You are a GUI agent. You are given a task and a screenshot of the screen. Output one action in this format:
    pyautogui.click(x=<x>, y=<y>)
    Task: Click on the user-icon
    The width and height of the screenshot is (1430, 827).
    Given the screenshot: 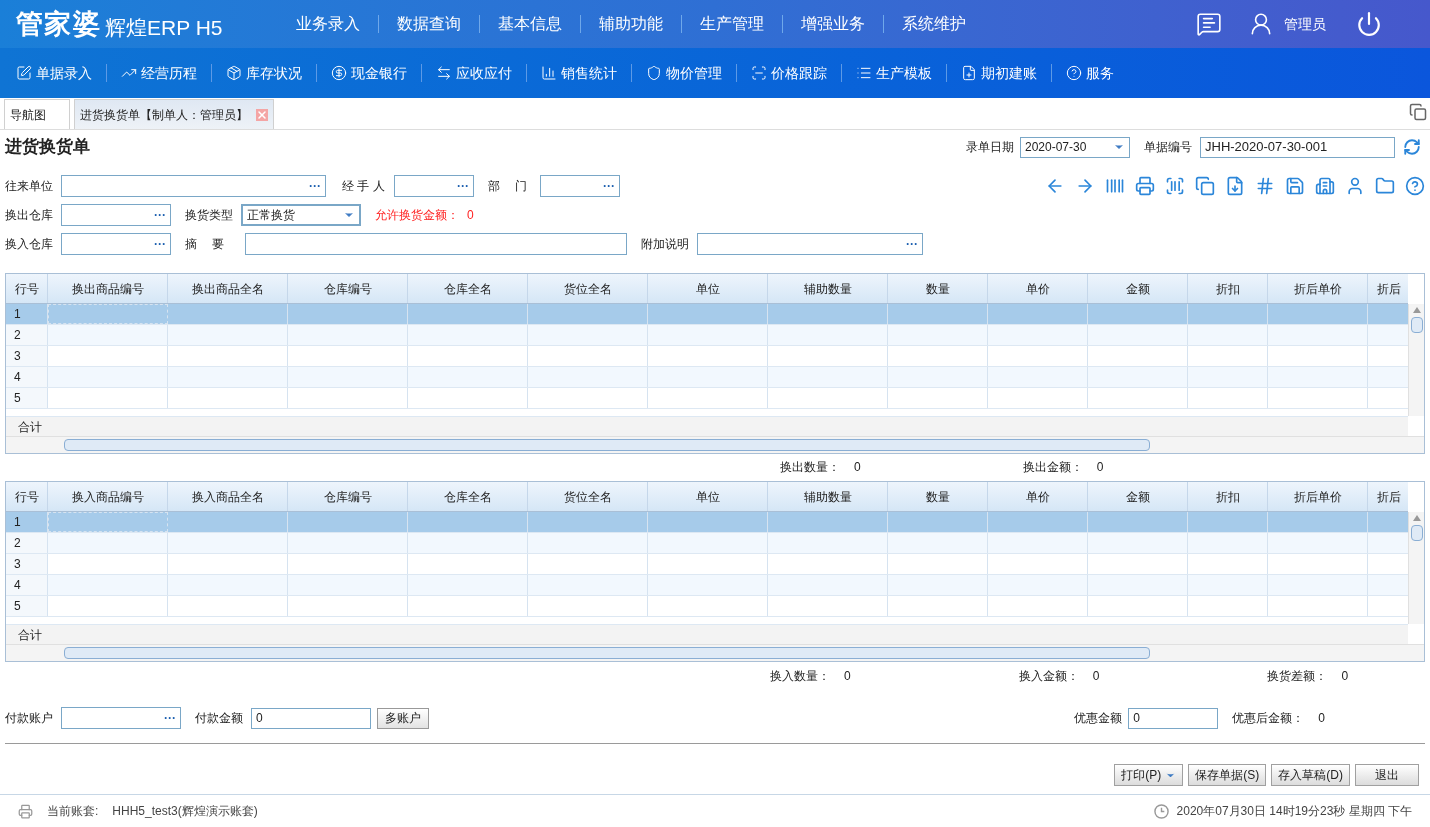 What is the action you would take?
    pyautogui.click(x=1355, y=186)
    